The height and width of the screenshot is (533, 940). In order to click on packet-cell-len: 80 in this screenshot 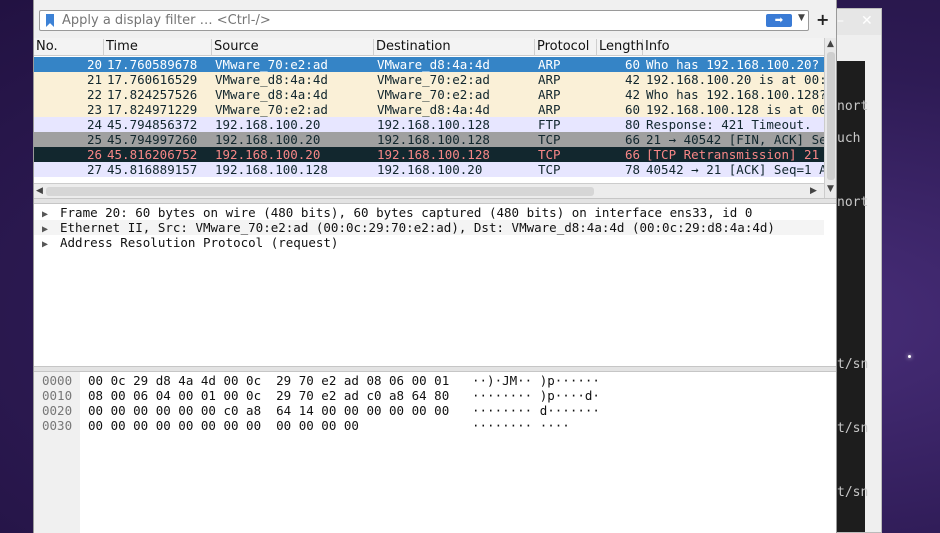, I will do `click(632, 124)`.